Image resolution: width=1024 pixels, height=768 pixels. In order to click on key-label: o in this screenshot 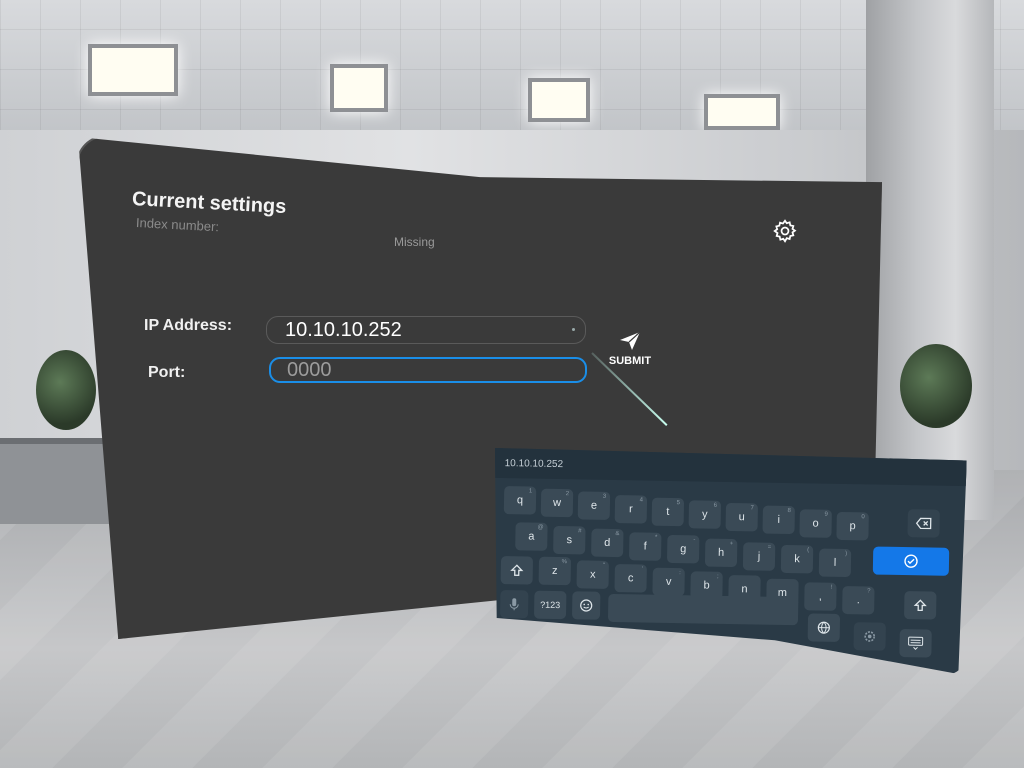, I will do `click(815, 523)`.